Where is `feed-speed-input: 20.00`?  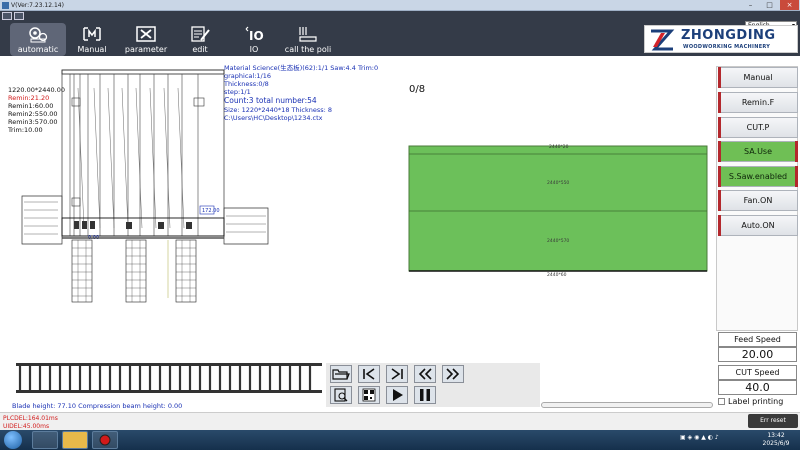 feed-speed-input: 20.00 is located at coordinates (757, 354).